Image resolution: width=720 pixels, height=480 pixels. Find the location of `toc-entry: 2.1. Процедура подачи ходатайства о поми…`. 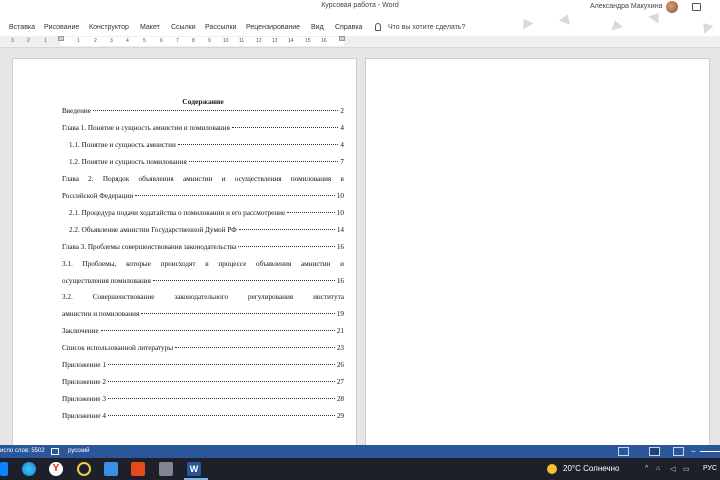

toc-entry: 2.1. Процедура подачи ходатайства о поми… is located at coordinates (206, 213).